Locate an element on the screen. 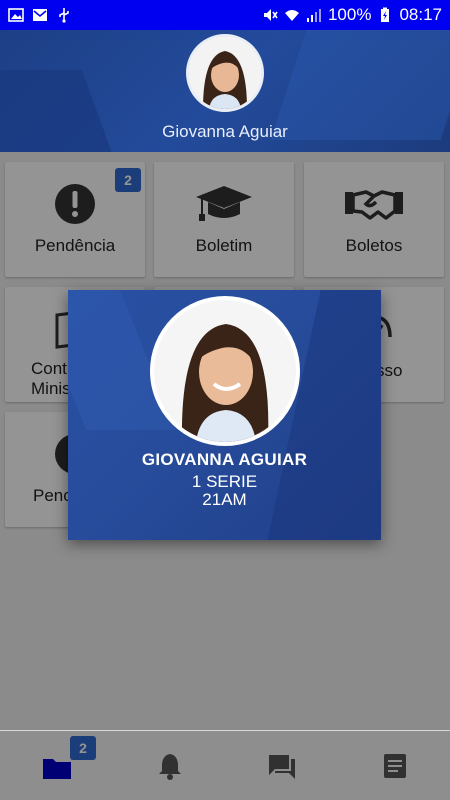 This screenshot has width=450, height=800. battery-icon is located at coordinates (385, 14).